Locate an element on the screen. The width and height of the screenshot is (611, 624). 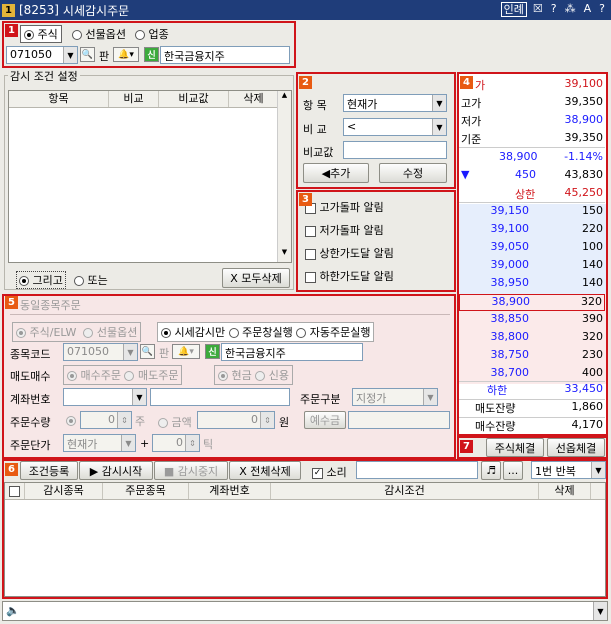
low-value: 38,900 is located at coordinates (584, 119).